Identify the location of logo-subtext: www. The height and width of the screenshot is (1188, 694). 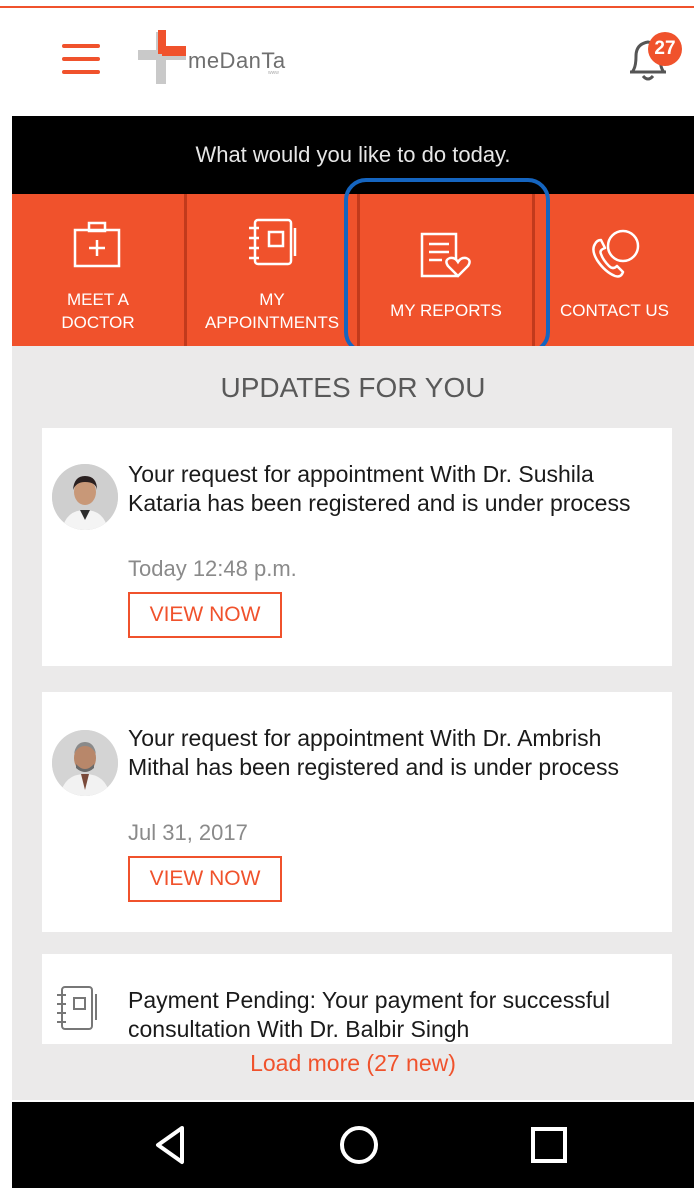
(273, 73).